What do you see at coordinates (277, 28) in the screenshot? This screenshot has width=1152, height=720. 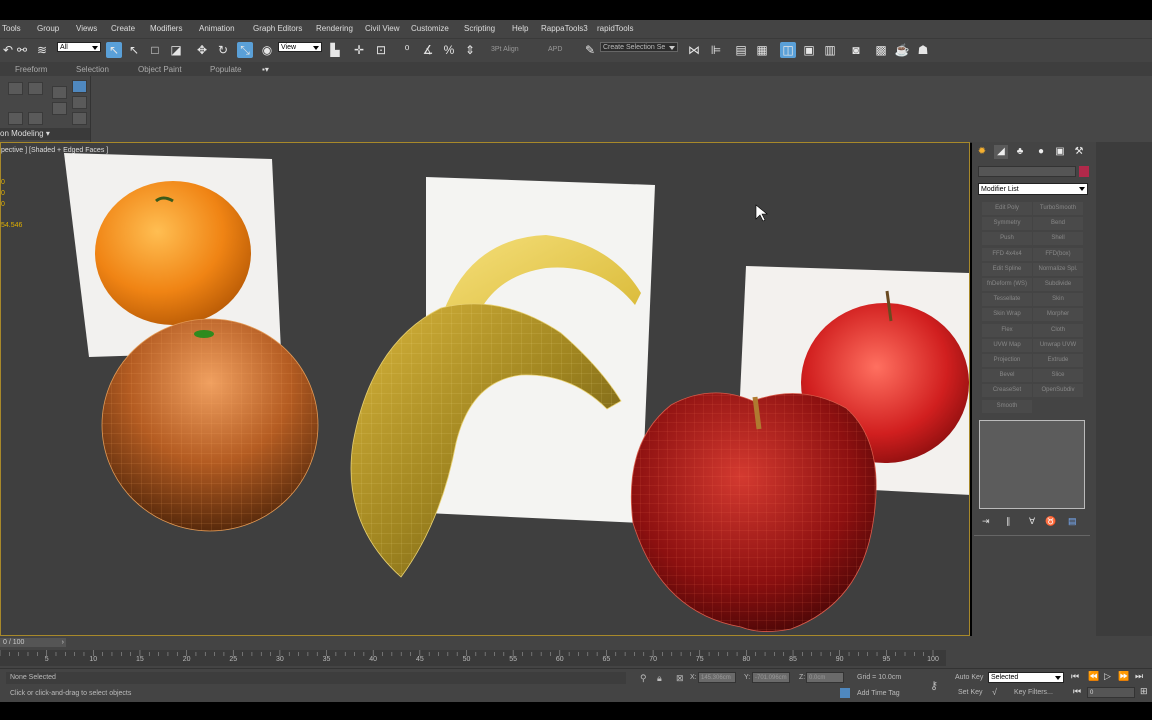 I see `menu-graph-editors: Graph Editors` at bounding box center [277, 28].